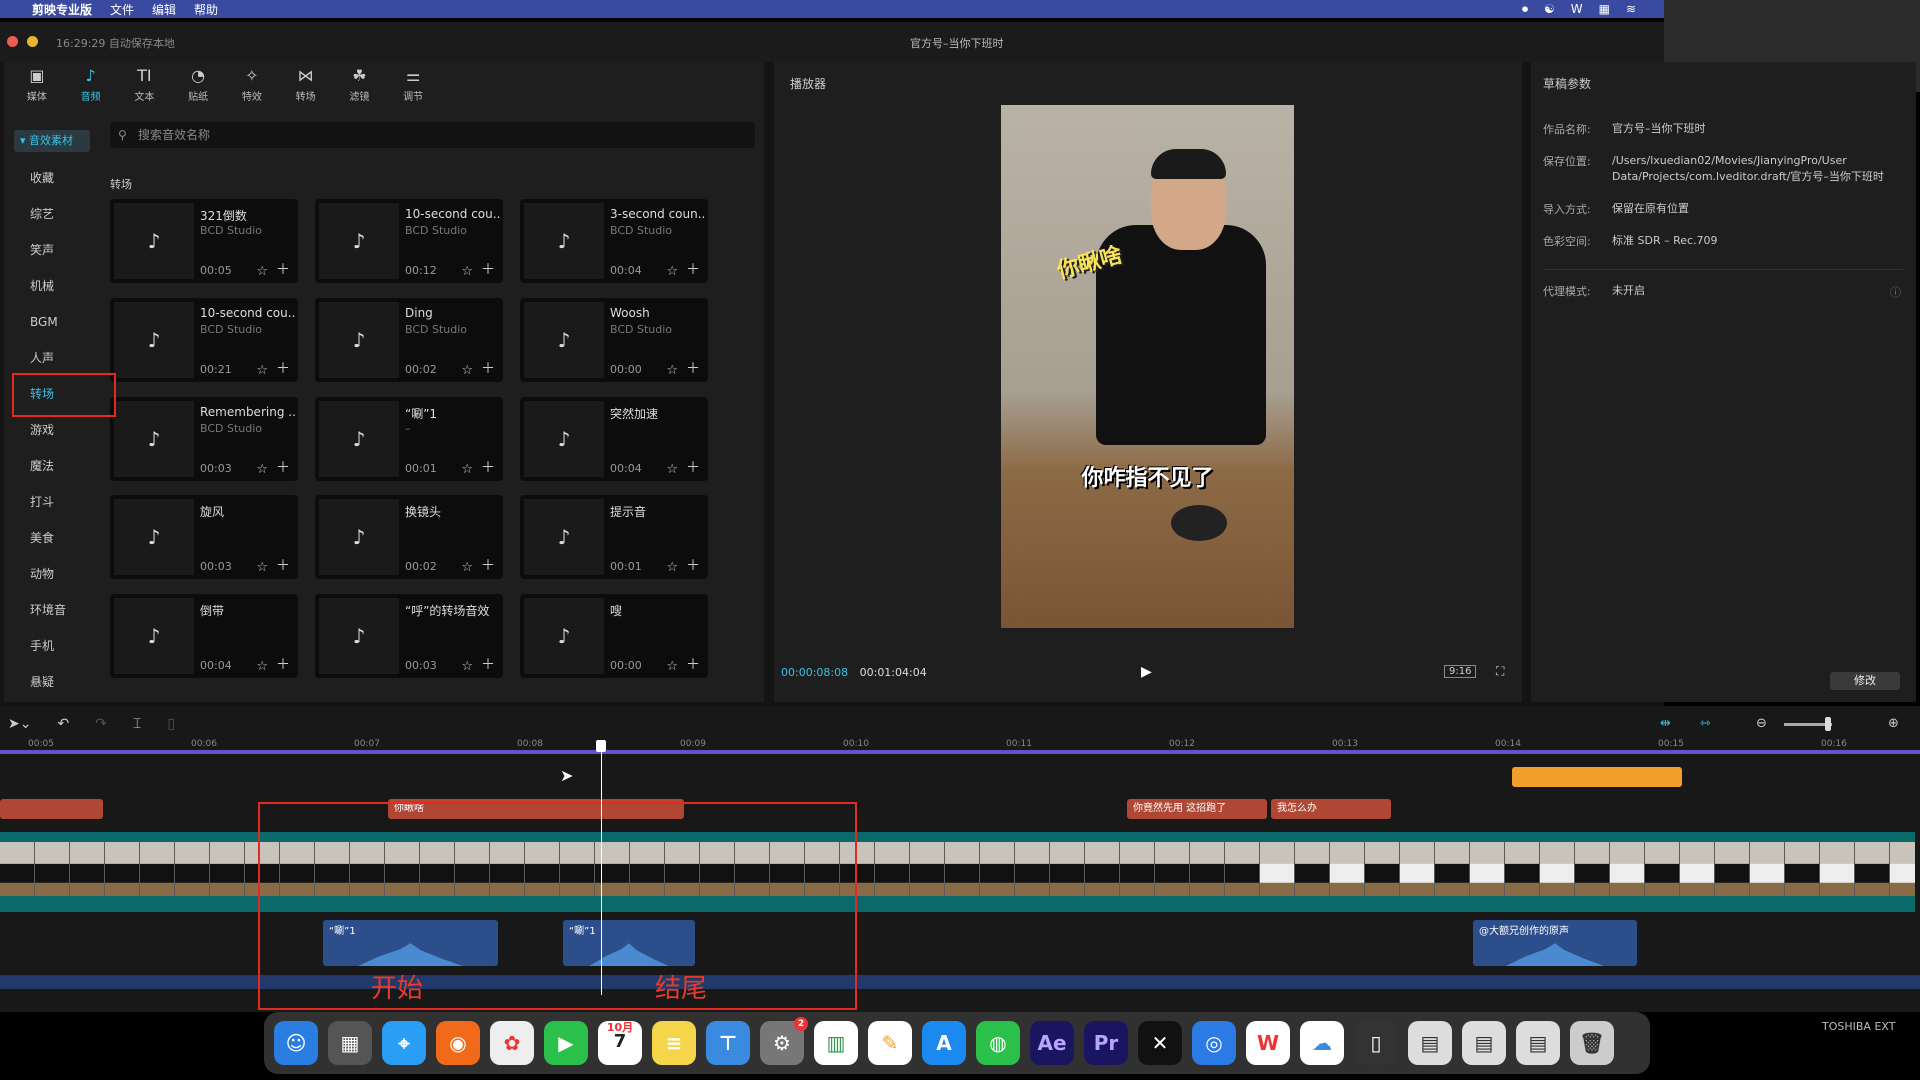  Describe the element at coordinates (54, 502) in the screenshot. I see `category-fight: 打斗` at that location.